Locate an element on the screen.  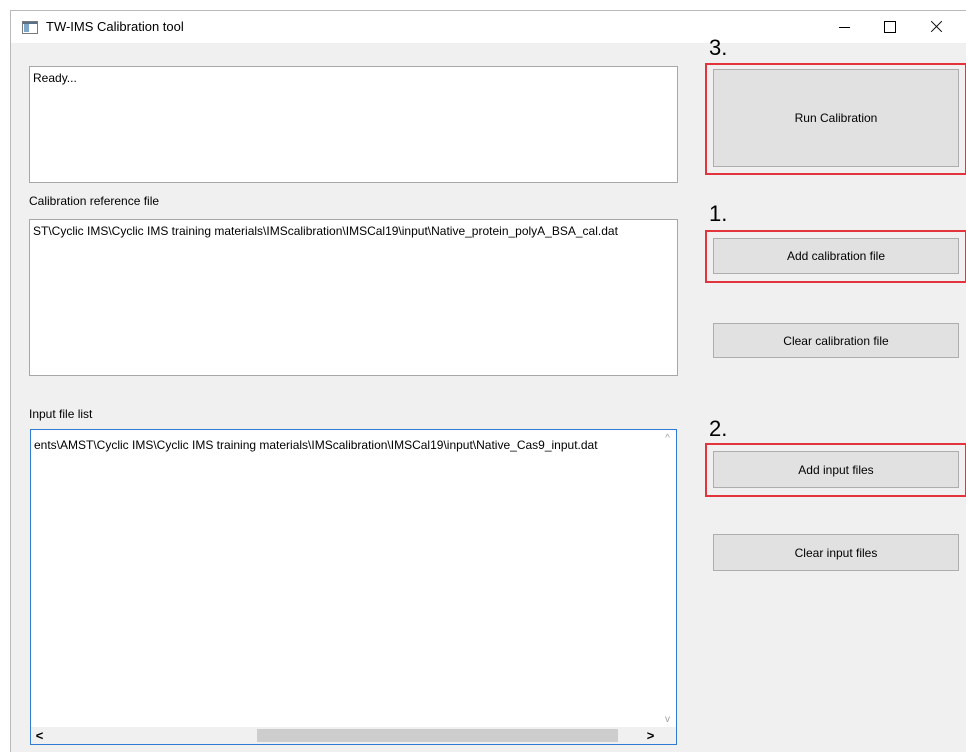
scroll-corner is located at coordinates (667, 735).